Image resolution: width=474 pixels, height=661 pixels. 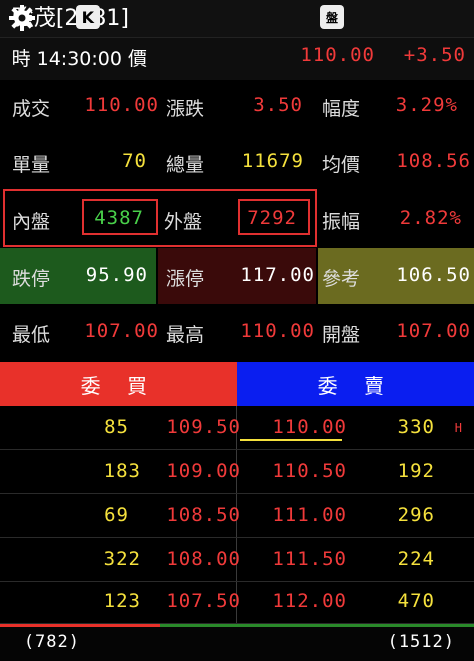 What do you see at coordinates (417, 471) in the screenshot?
I see `ask-qty: 192` at bounding box center [417, 471].